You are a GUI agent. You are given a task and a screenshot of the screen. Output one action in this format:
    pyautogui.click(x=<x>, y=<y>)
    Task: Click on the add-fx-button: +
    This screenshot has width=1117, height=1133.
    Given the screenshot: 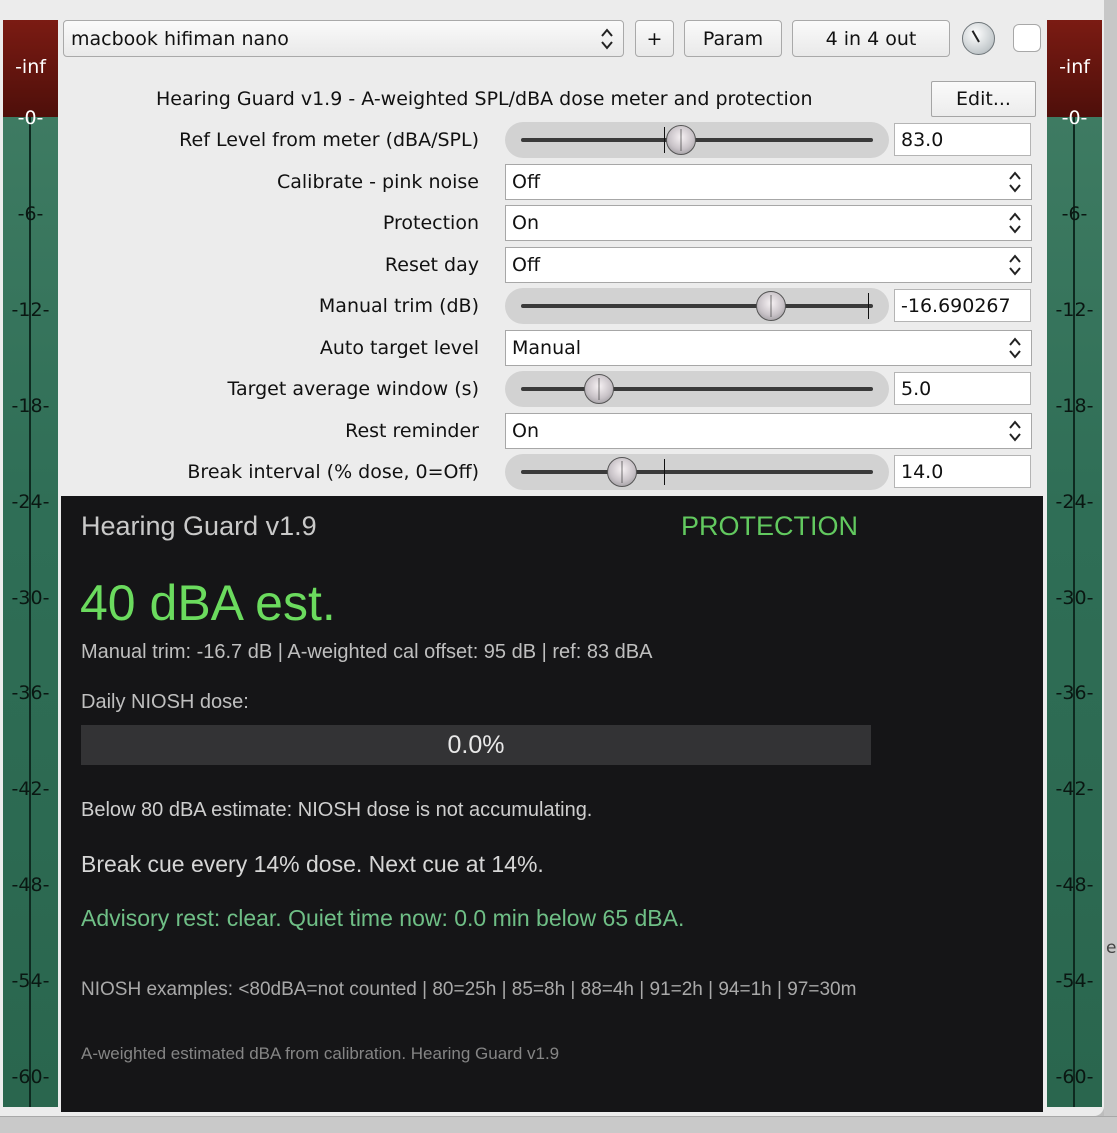 What is the action you would take?
    pyautogui.click(x=654, y=38)
    